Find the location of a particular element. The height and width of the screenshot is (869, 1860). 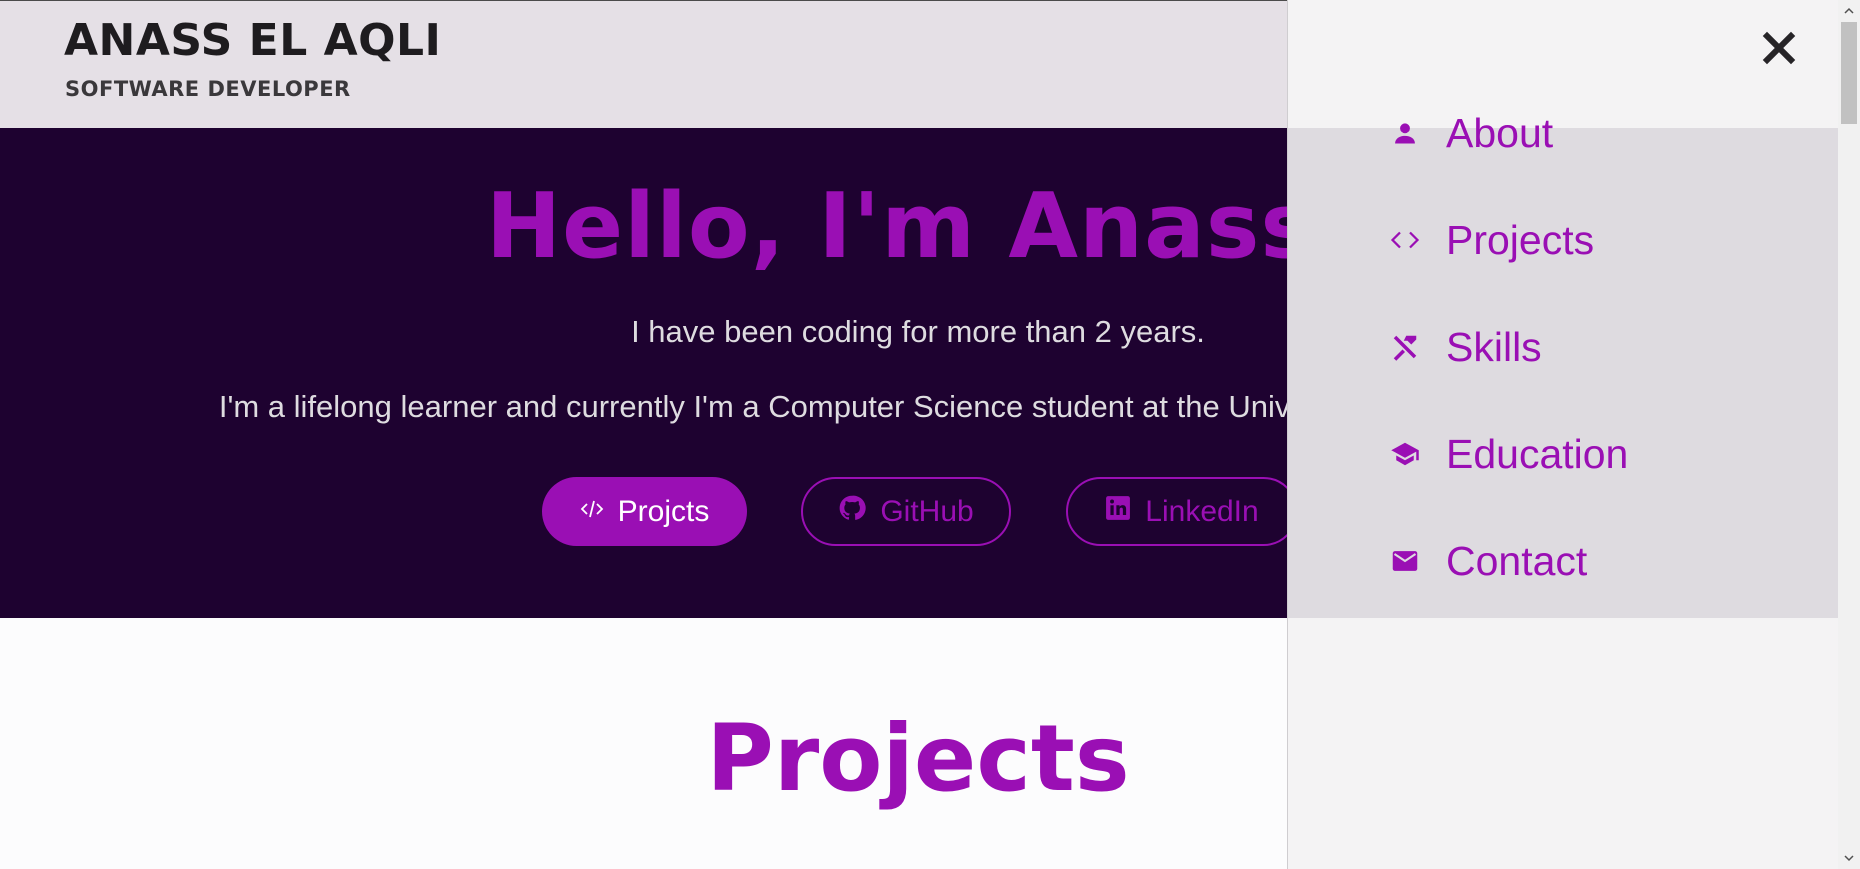

nav-item-label: Projects is located at coordinates (1520, 239).